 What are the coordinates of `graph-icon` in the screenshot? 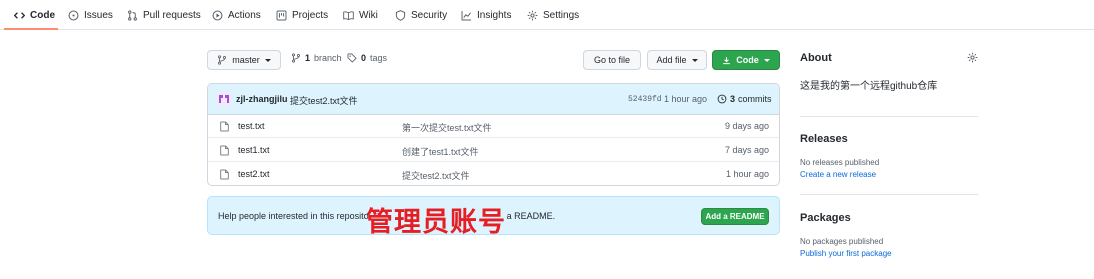 It's located at (466, 15).